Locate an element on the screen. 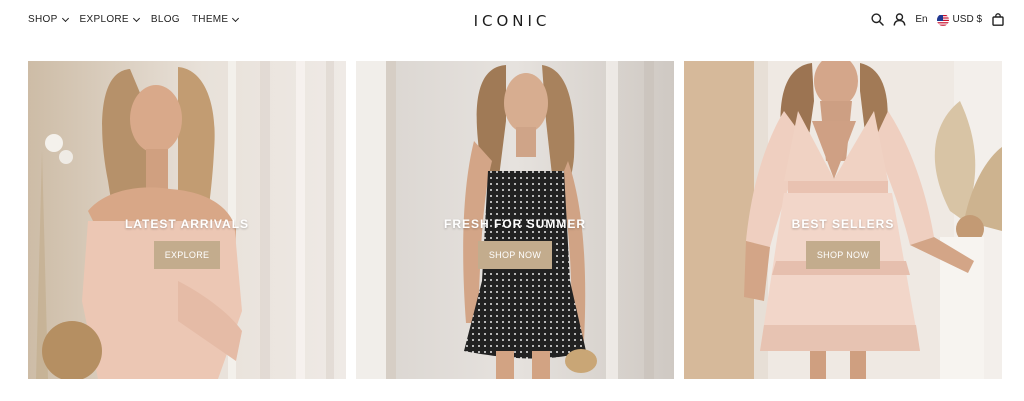  promo-tile-content: LATEST ARRIVALS EXPLORE is located at coordinates (187, 243).